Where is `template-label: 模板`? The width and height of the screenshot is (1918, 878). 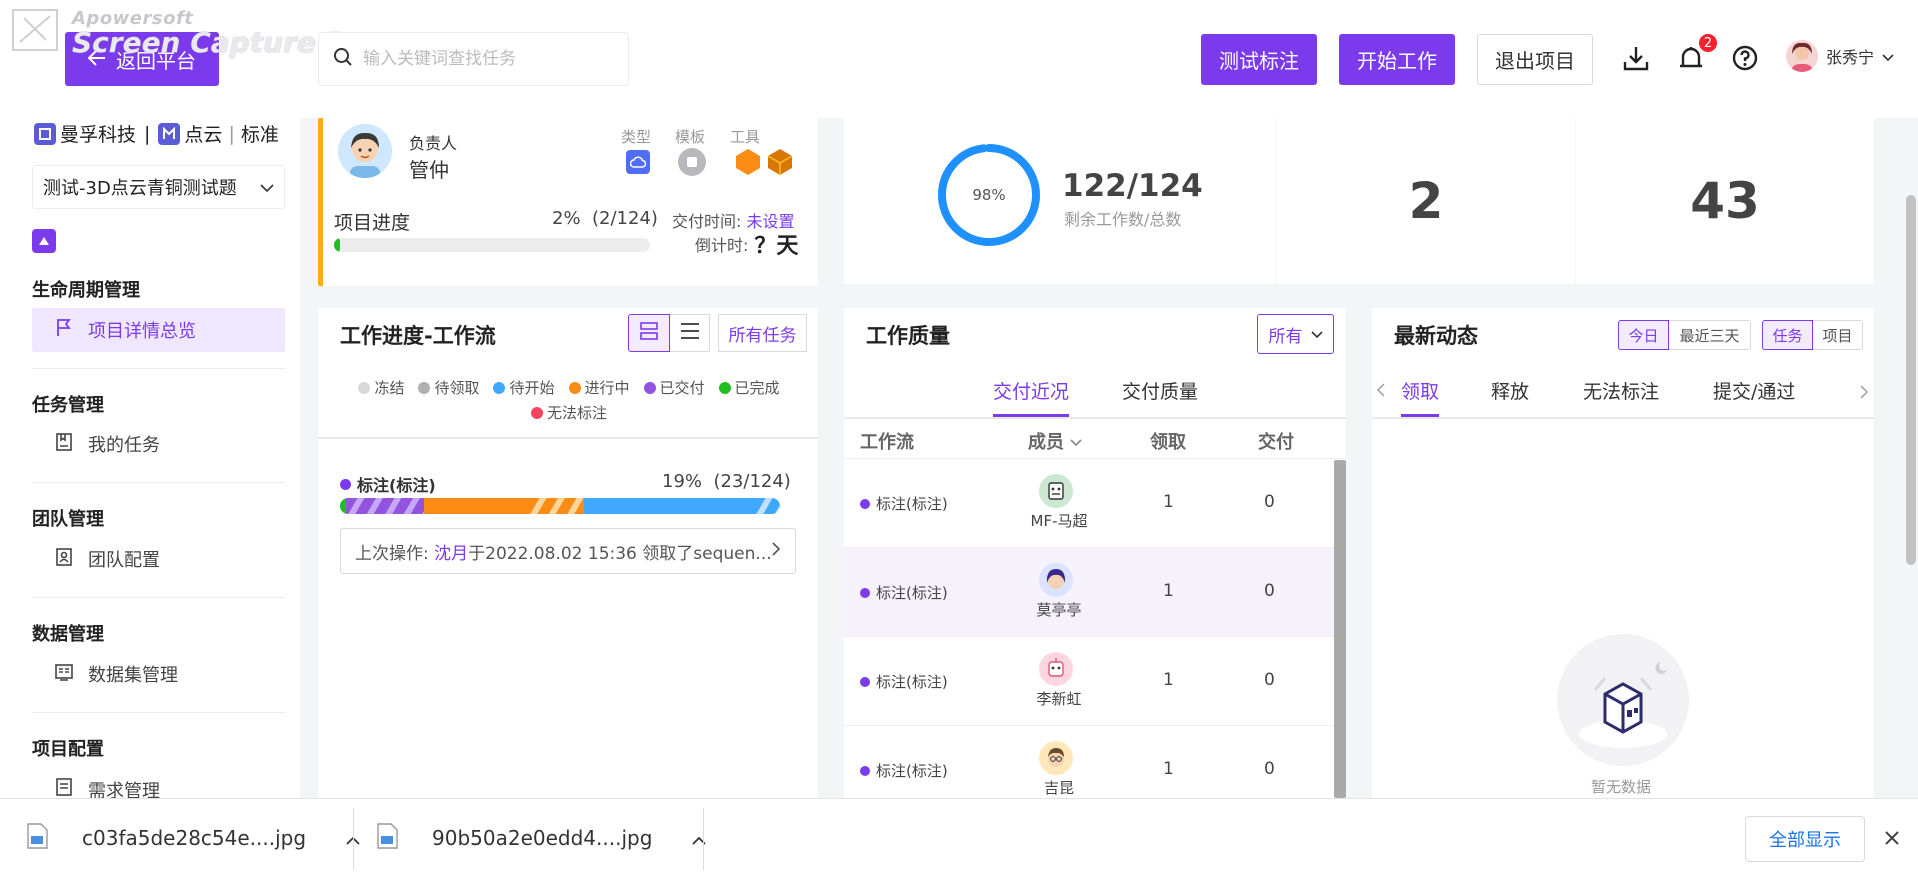
template-label: 模板 is located at coordinates (690, 137).